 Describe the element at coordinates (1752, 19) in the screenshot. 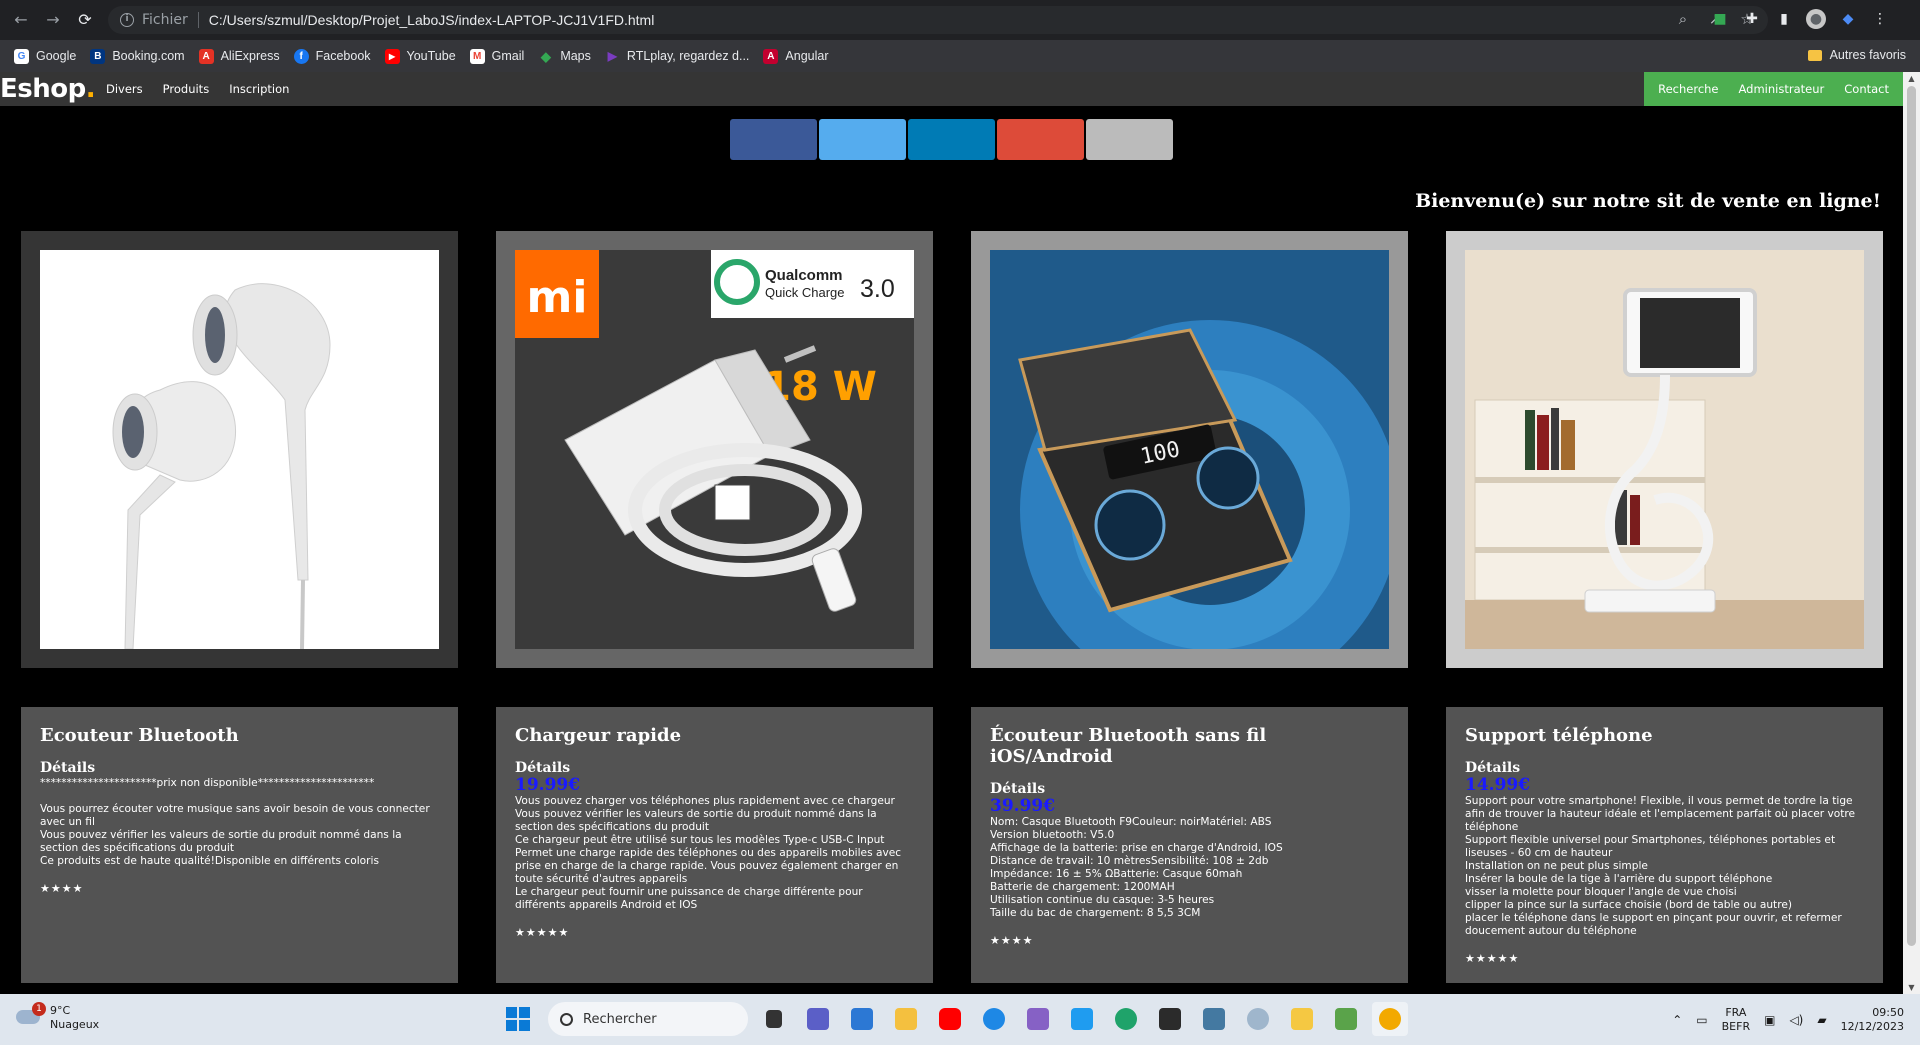

I see `extensions-puzzle-icon: ✚` at that location.